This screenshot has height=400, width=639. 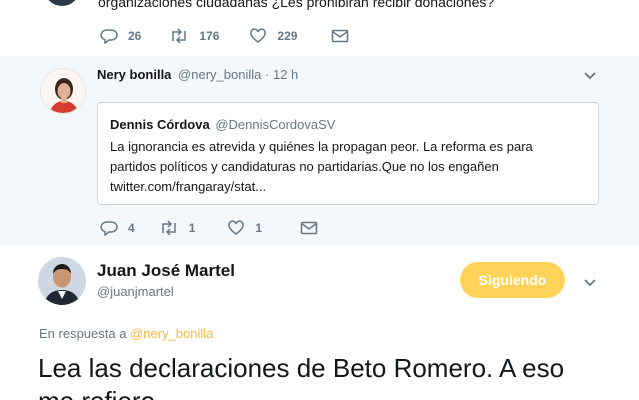 What do you see at coordinates (166, 271) in the screenshot?
I see `display-name: Juan José Martel` at bounding box center [166, 271].